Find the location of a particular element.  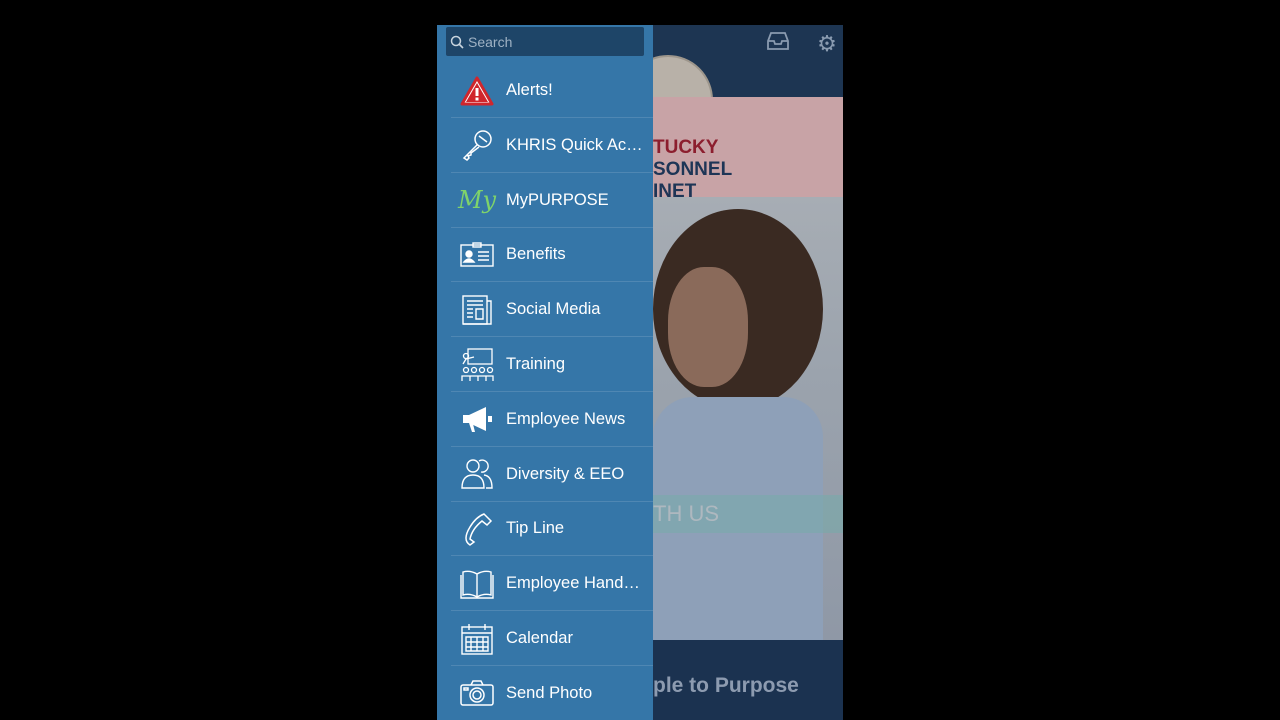

menu-item-employee-handbook: Employee Handbook is located at coordinates (545, 584).